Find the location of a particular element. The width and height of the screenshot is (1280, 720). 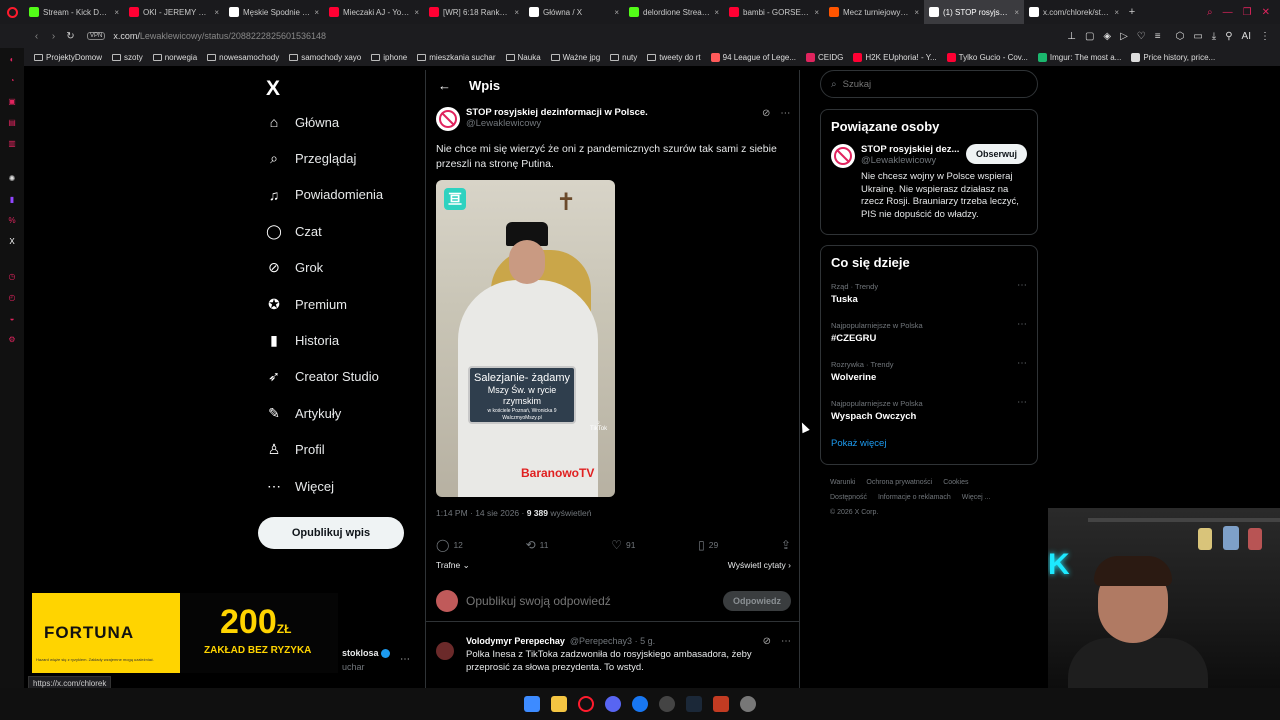

browser-tab: Mecz turniejowy FACE × is located at coordinates (874, 12).